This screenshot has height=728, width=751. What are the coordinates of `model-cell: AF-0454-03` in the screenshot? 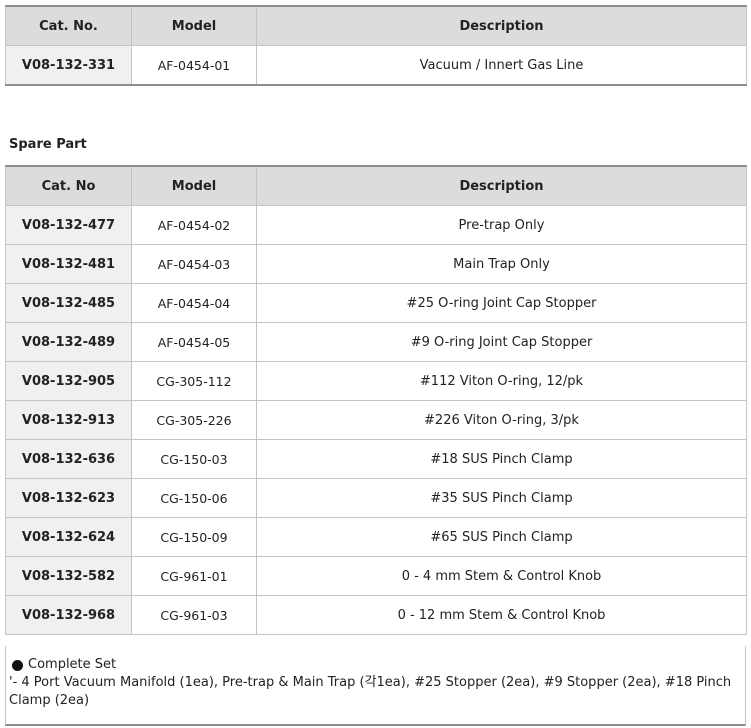 It's located at (194, 264).